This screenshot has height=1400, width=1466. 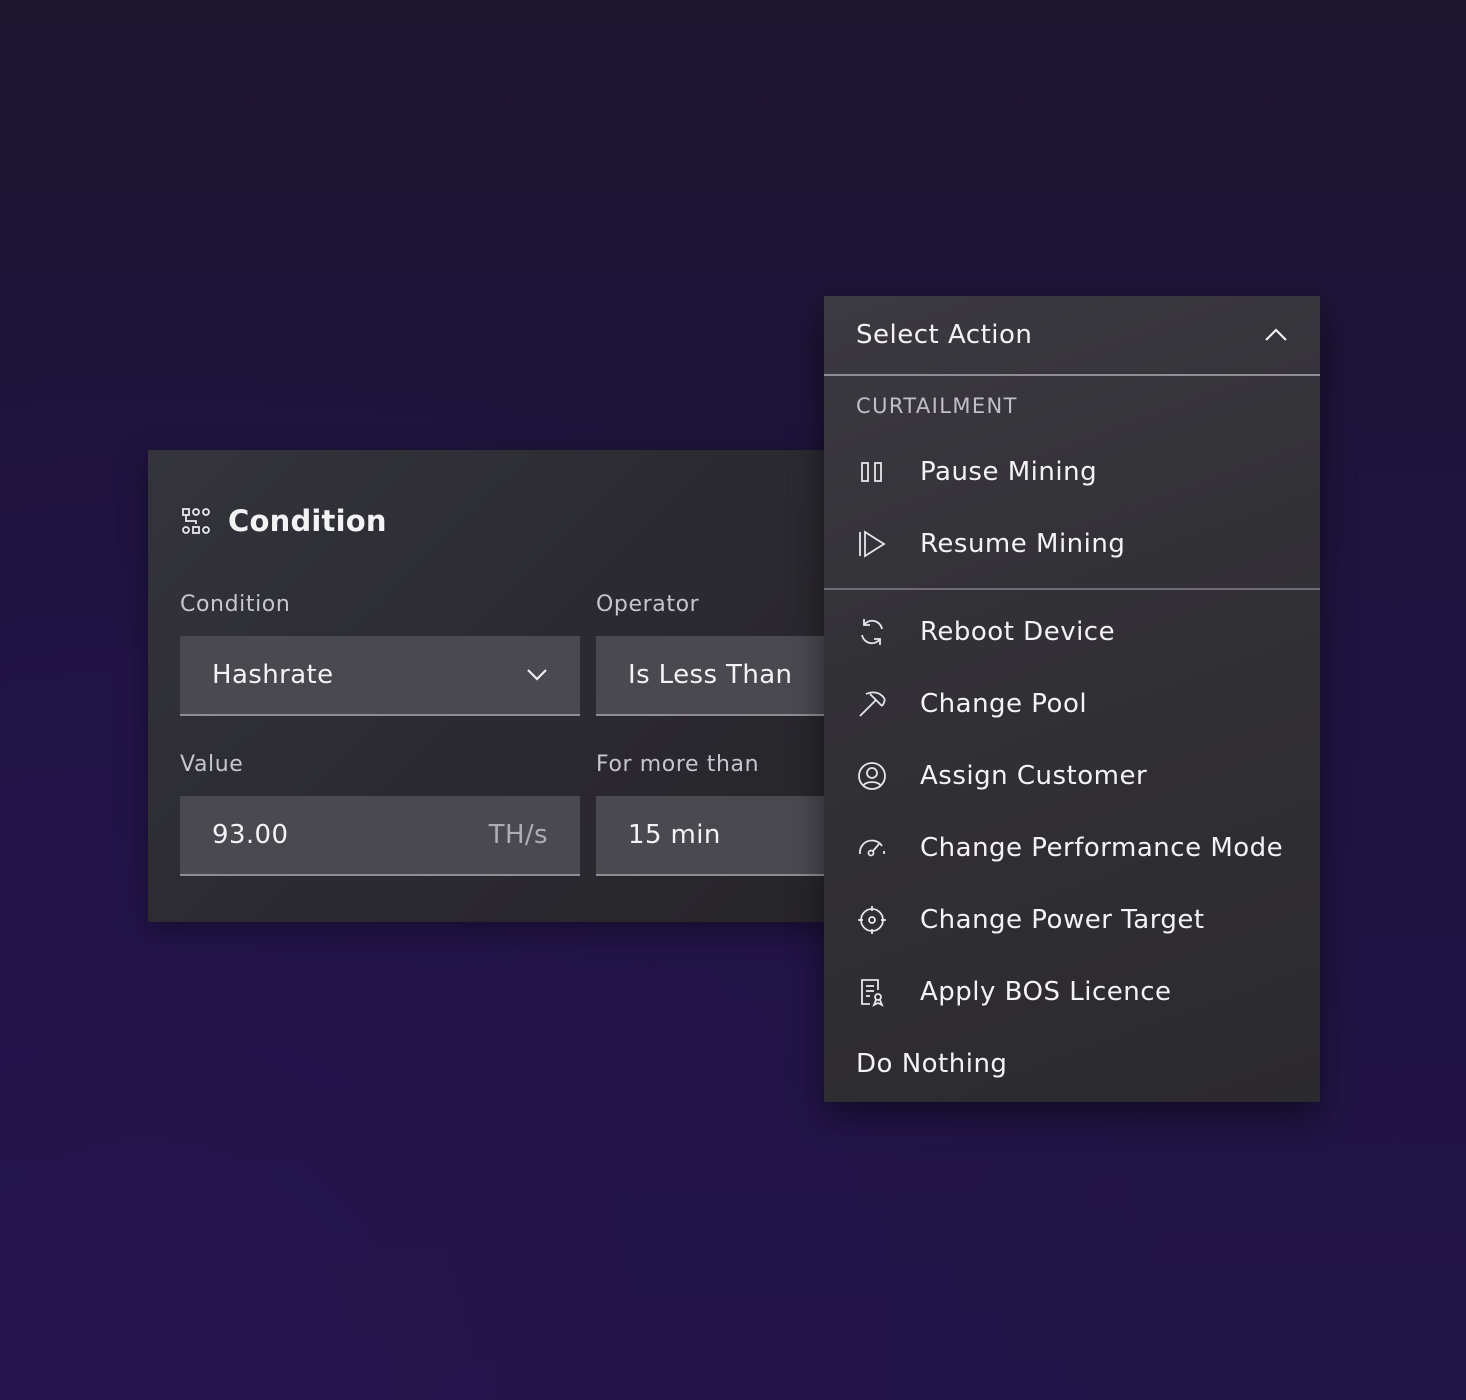 What do you see at coordinates (932, 1064) in the screenshot?
I see `menu-item-label: Do Nothing` at bounding box center [932, 1064].